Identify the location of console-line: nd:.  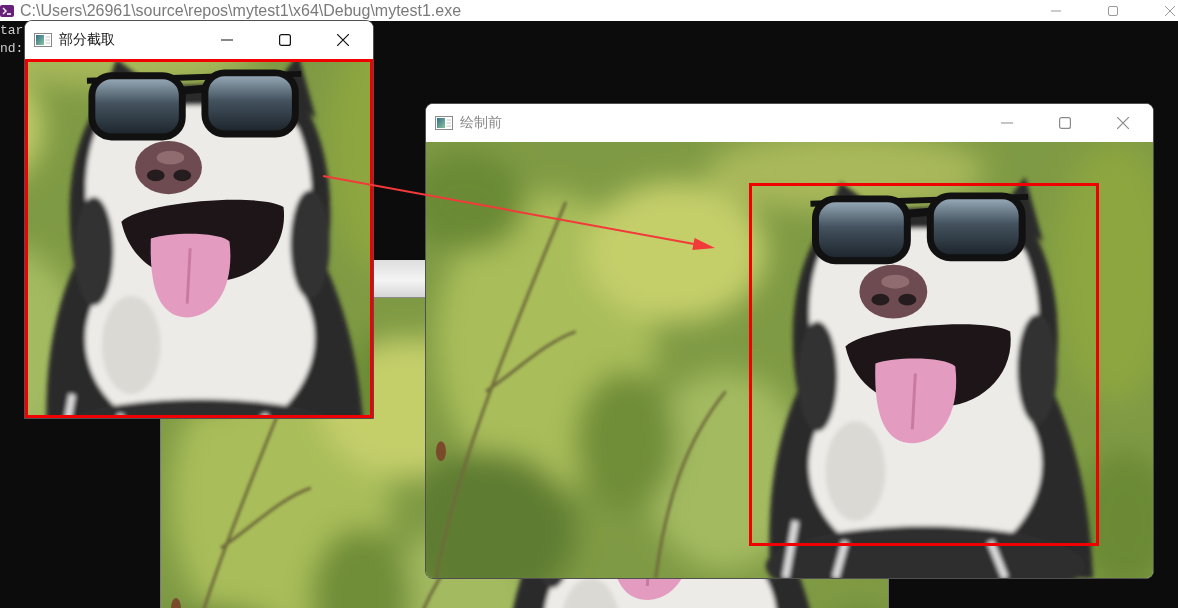
(12, 49).